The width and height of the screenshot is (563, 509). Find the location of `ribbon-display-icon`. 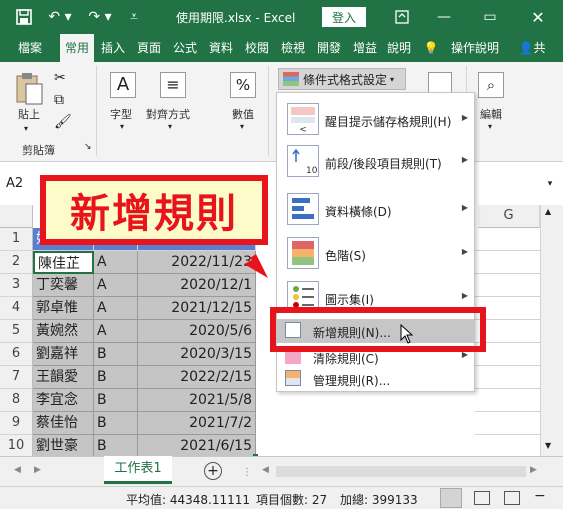

ribbon-display-icon is located at coordinates (402, 17).